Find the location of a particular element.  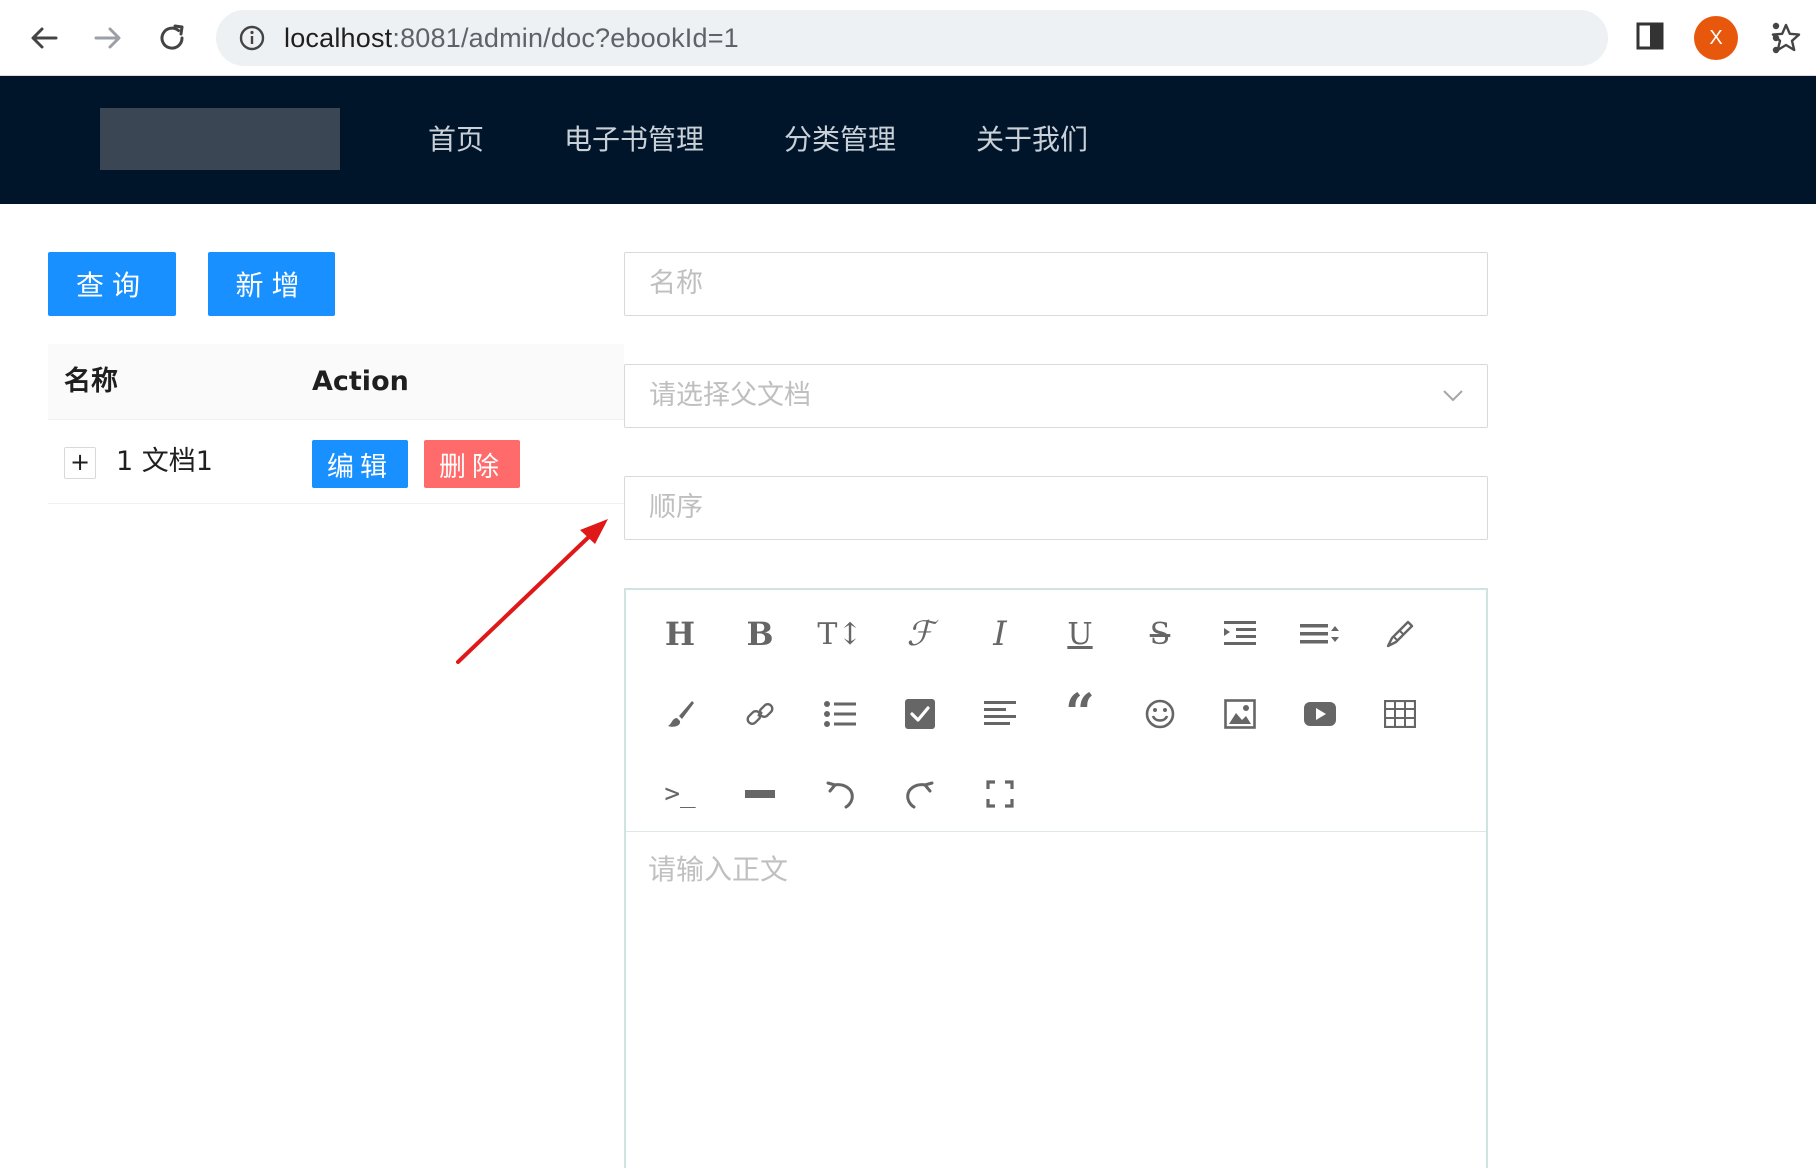

editor-toolbar: H B T↕ ℱ I U S “ >_ is located at coordinates (1056, 711).